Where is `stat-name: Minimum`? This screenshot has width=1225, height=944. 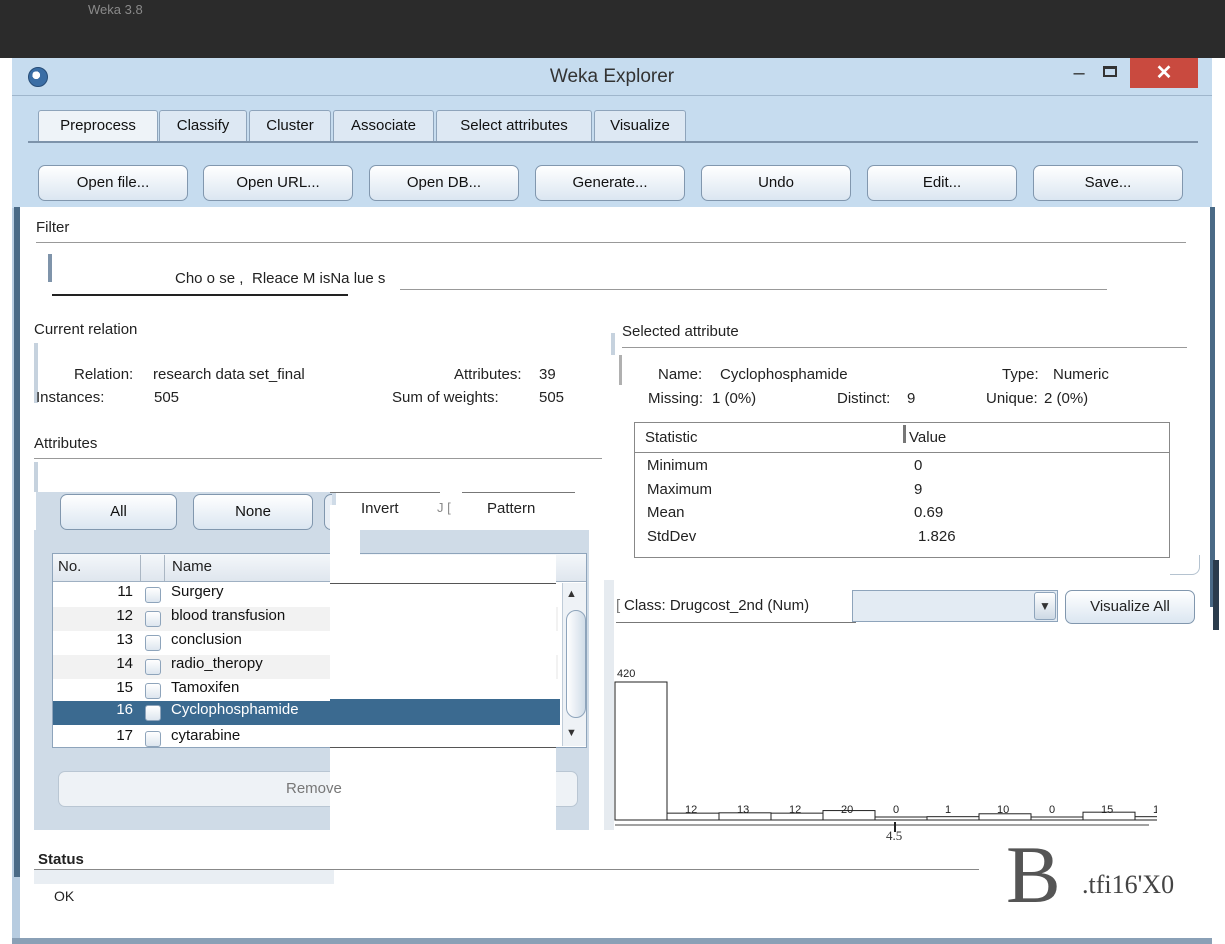 stat-name: Minimum is located at coordinates (677, 465).